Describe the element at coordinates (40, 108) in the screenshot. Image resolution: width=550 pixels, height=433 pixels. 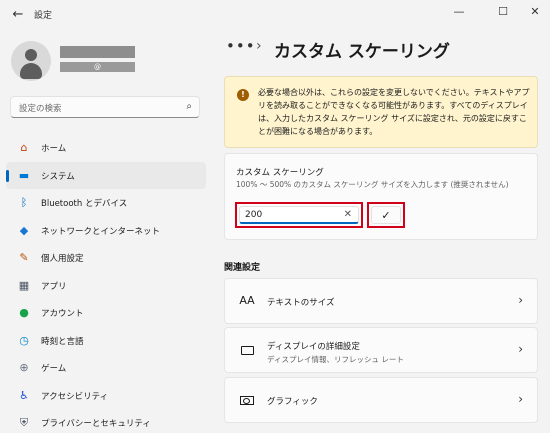
I see `search-input: 設定の検索` at that location.